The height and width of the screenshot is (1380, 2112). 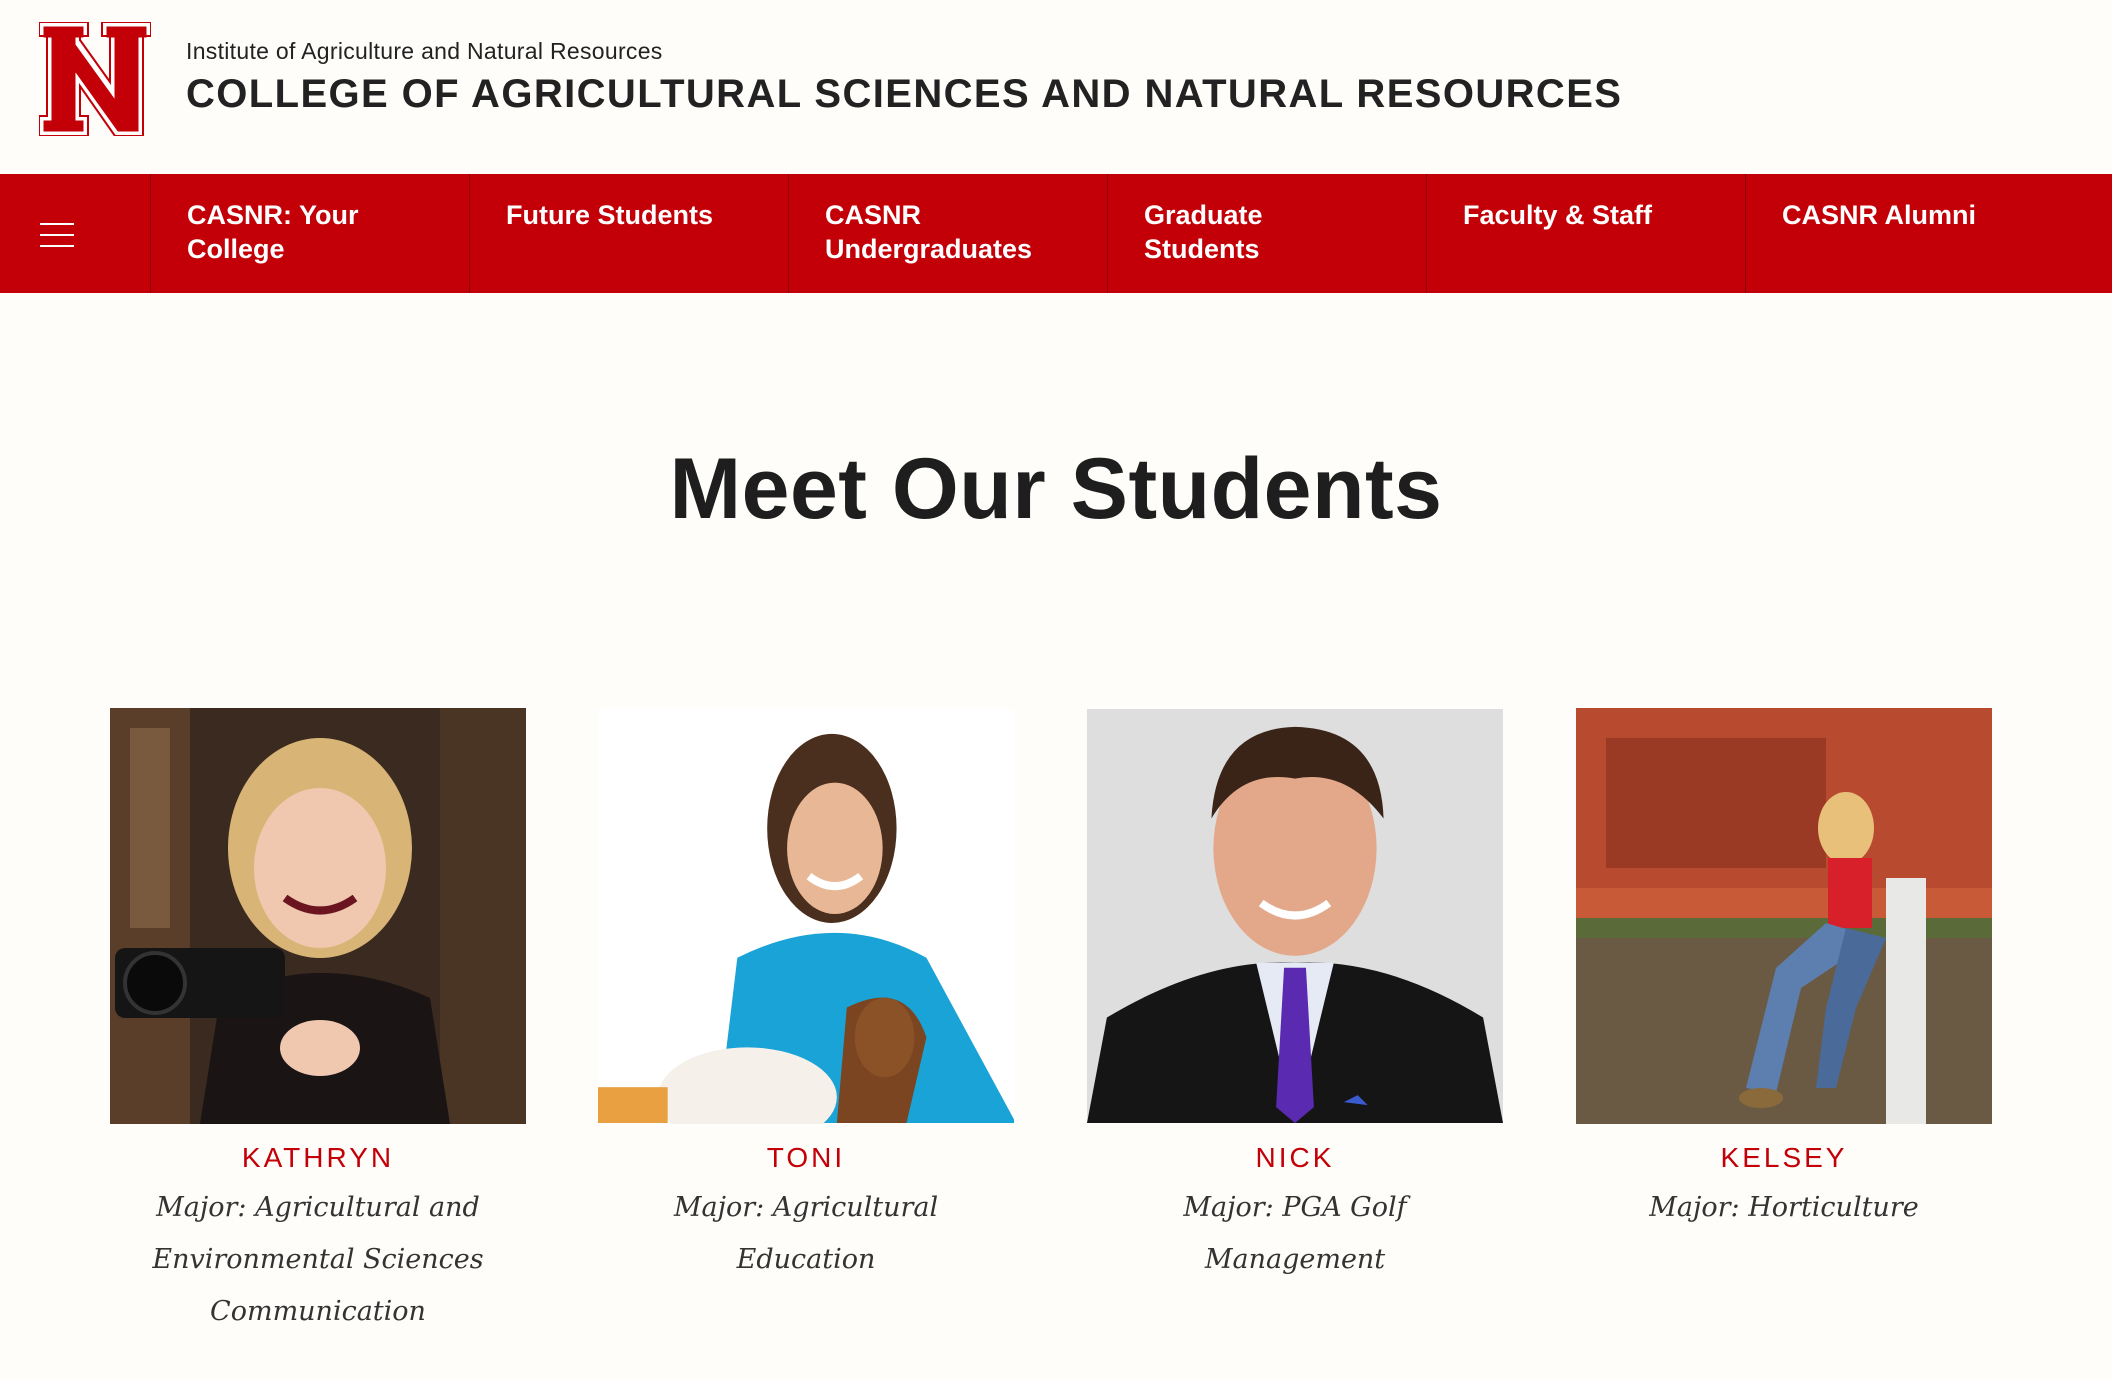 I want to click on nav-item-future-students: Future Students, so click(x=629, y=233).